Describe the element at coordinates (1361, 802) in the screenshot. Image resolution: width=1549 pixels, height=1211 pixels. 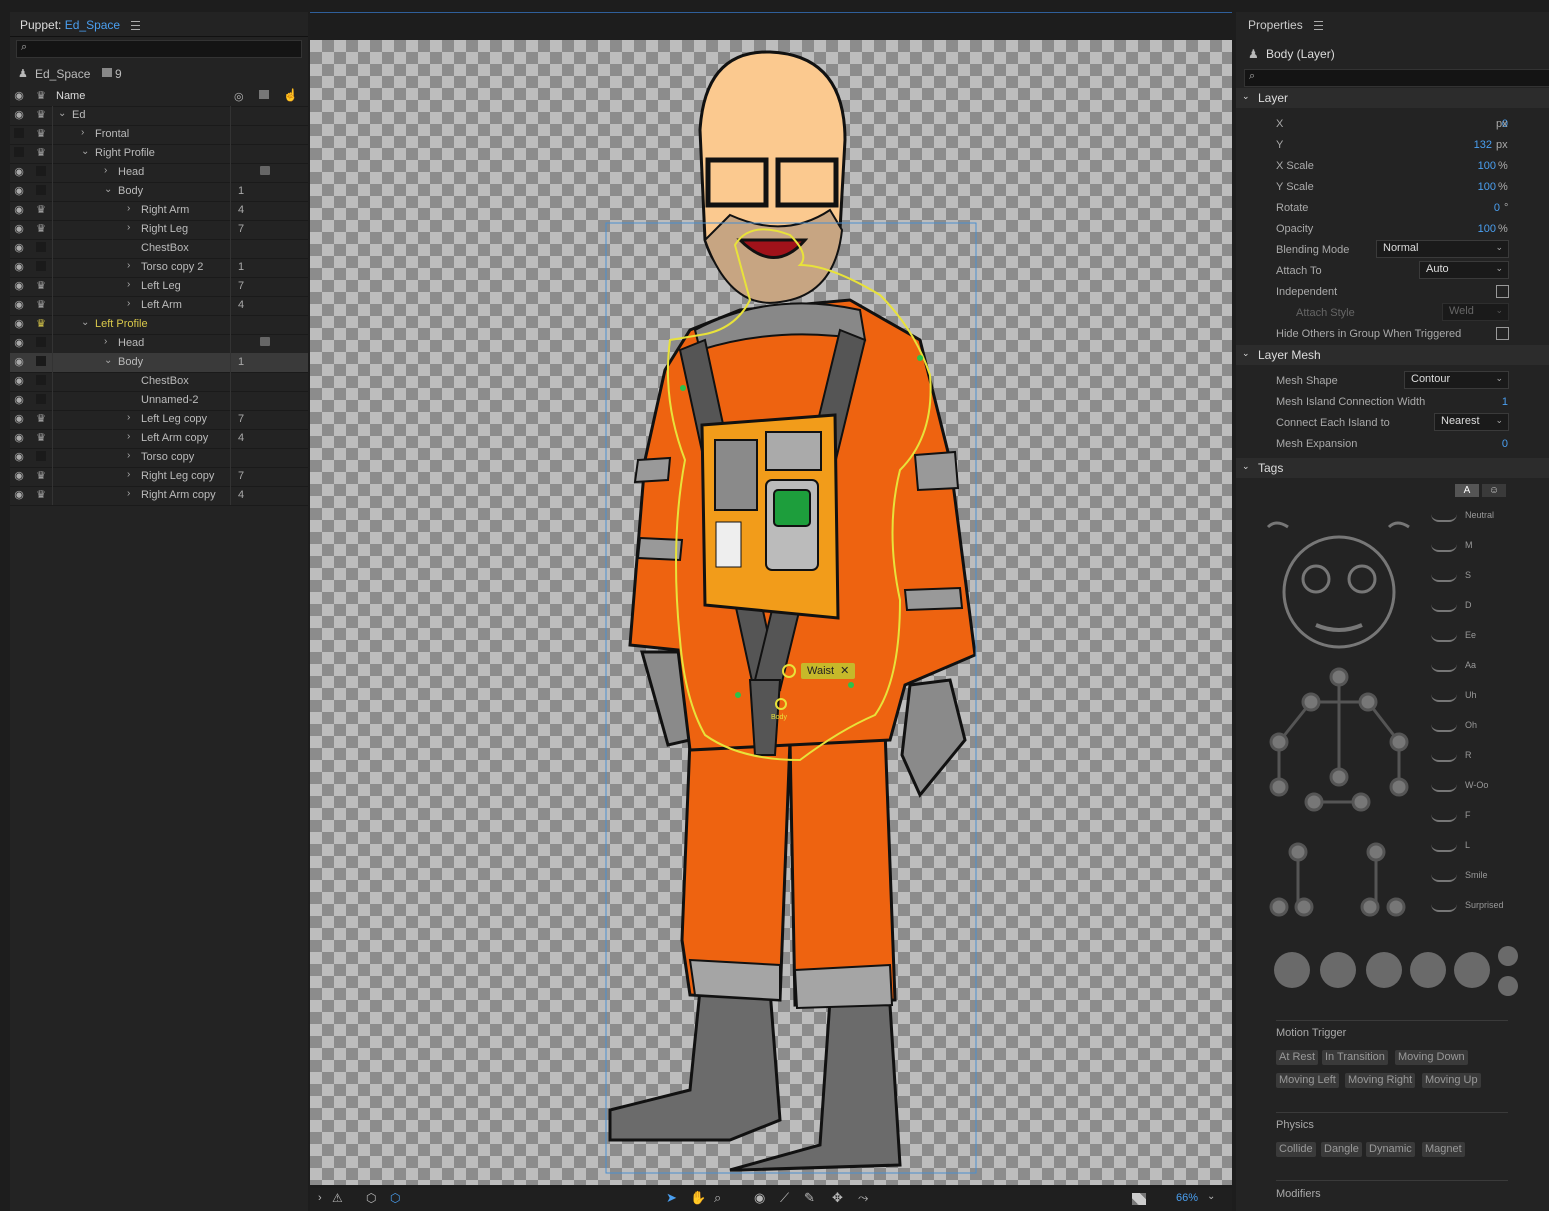
I see `hip-tag` at that location.